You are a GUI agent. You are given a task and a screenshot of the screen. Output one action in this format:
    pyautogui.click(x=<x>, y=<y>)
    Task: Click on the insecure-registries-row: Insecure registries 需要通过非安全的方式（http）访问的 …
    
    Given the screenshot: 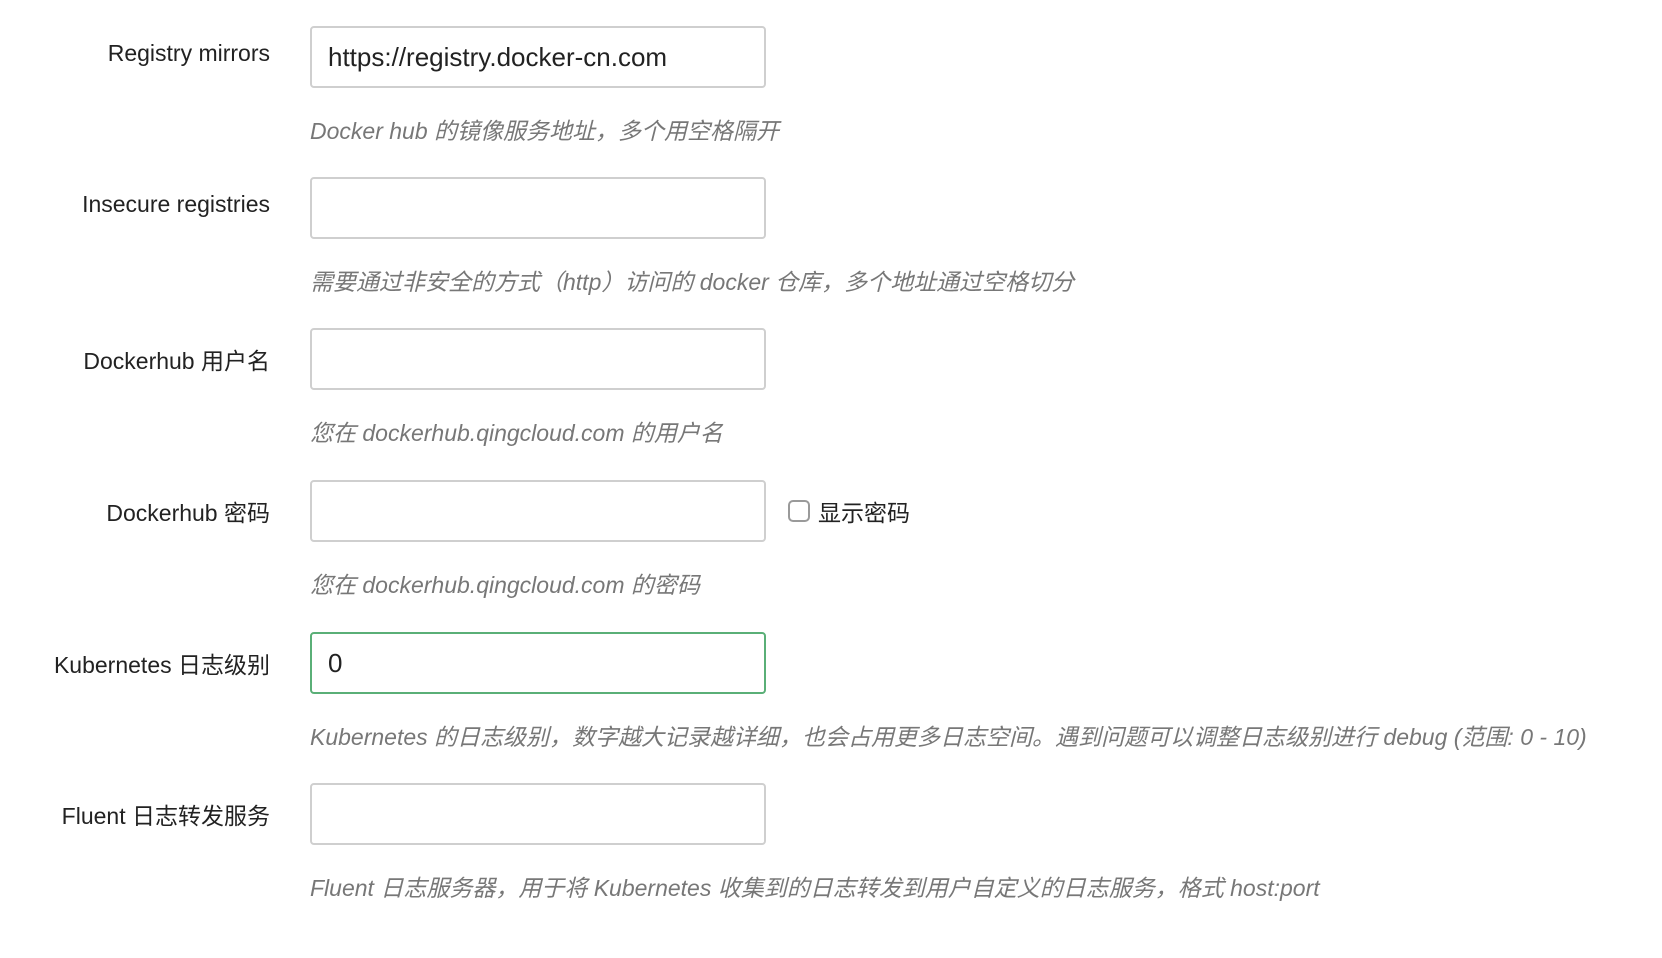 What is the action you would take?
    pyautogui.click(x=831, y=237)
    